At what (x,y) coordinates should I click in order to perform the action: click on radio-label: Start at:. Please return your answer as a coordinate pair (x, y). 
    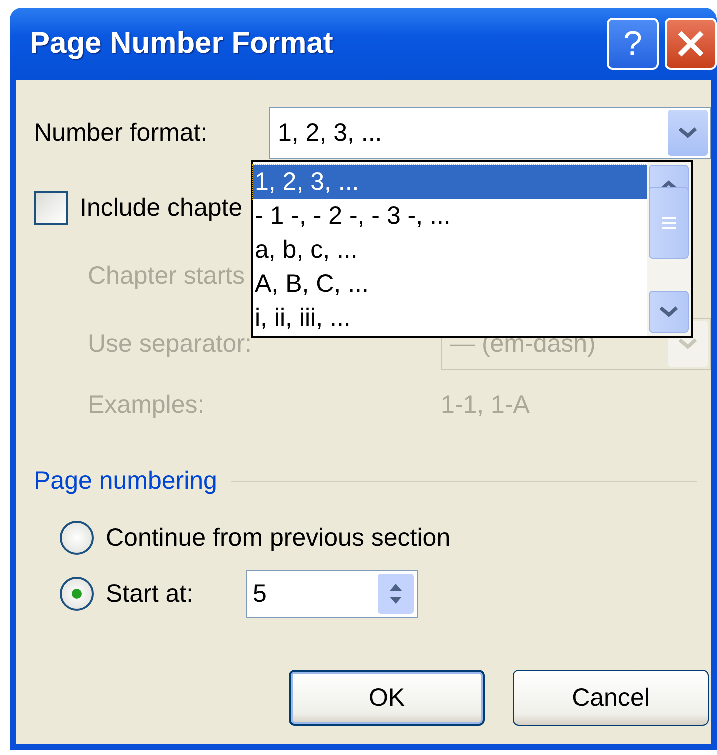
    Looking at the image, I should click on (150, 594).